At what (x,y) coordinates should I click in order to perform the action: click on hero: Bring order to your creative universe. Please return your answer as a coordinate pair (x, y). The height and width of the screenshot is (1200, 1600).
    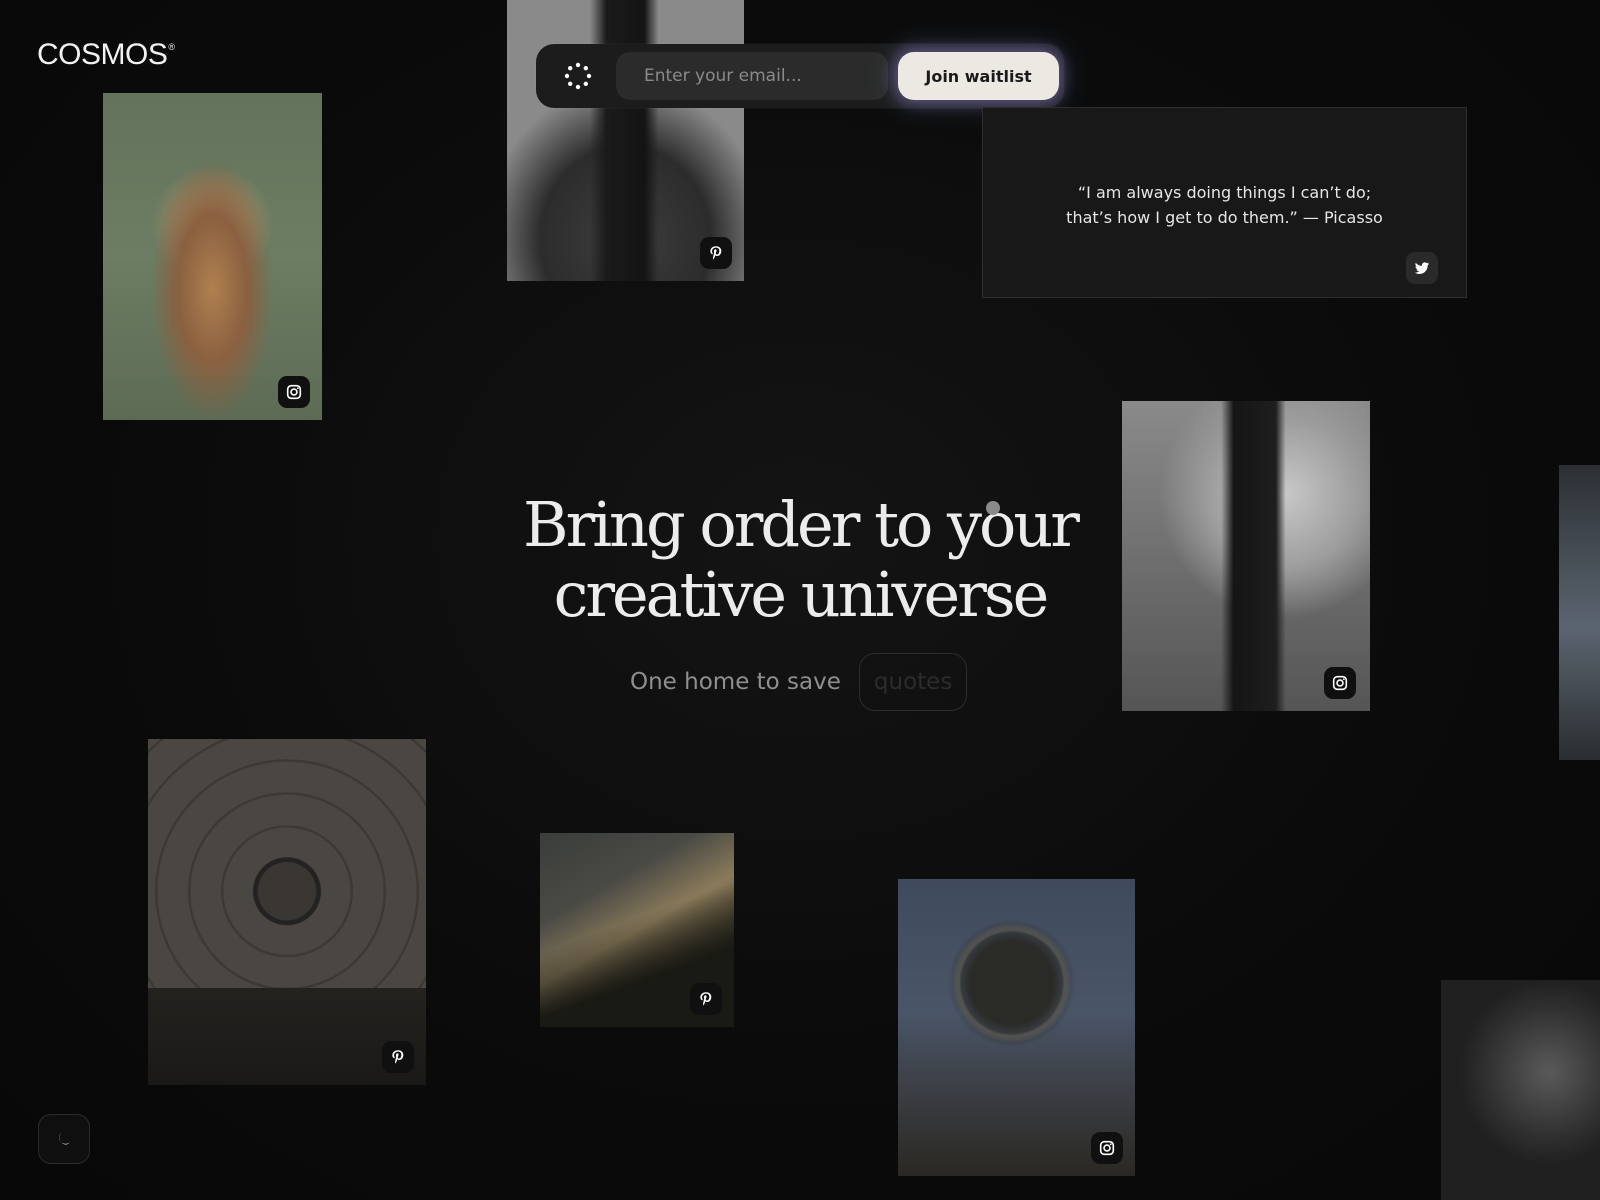
    Looking at the image, I should click on (800, 560).